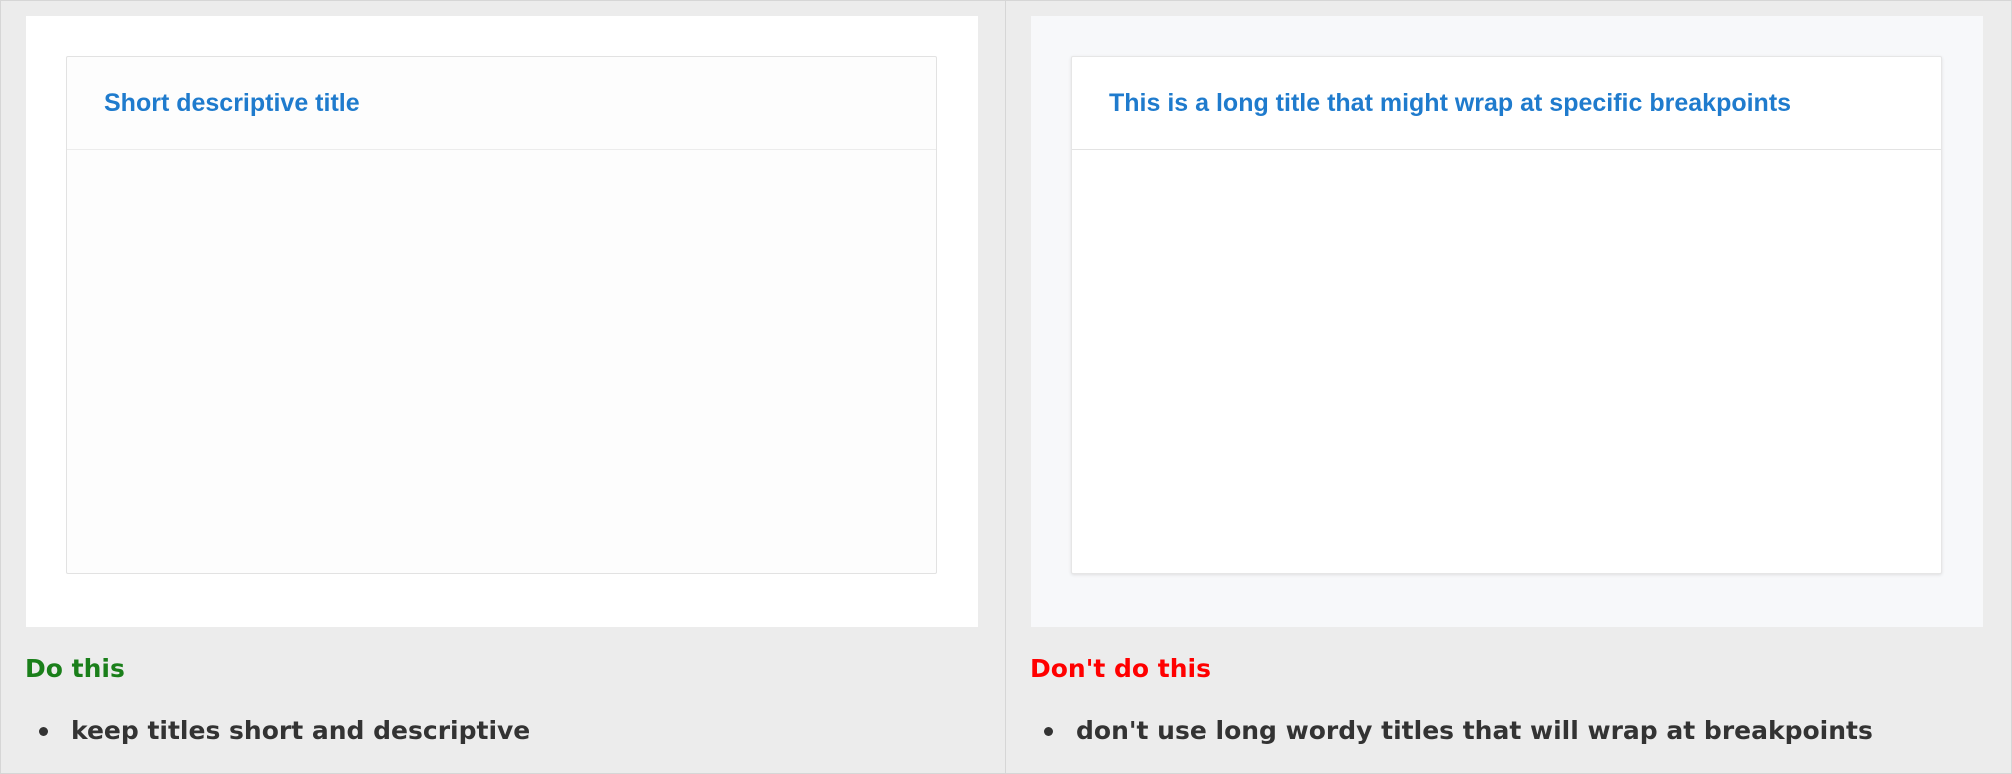 Image resolution: width=2012 pixels, height=774 pixels. What do you see at coordinates (301, 730) in the screenshot?
I see `guideline-text: keep titles short and descriptive` at bounding box center [301, 730].